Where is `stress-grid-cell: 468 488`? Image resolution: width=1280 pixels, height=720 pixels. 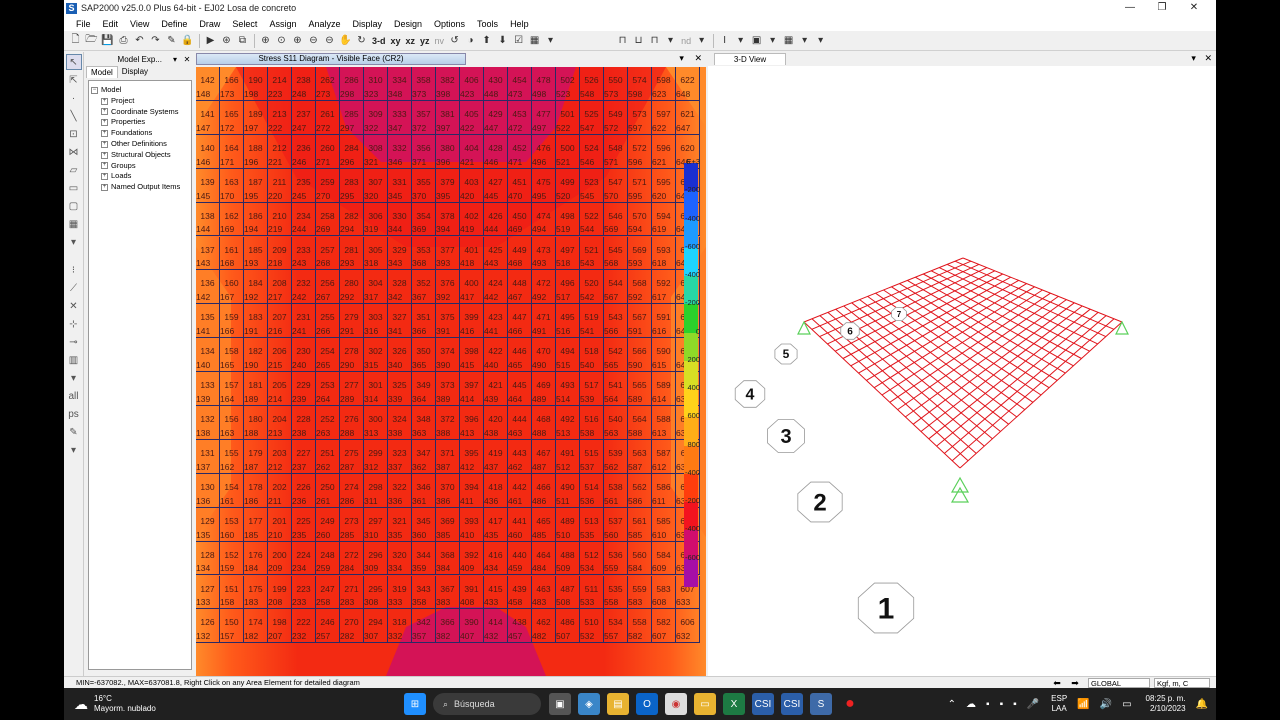 stress-grid-cell: 468 488 is located at coordinates (544, 423).